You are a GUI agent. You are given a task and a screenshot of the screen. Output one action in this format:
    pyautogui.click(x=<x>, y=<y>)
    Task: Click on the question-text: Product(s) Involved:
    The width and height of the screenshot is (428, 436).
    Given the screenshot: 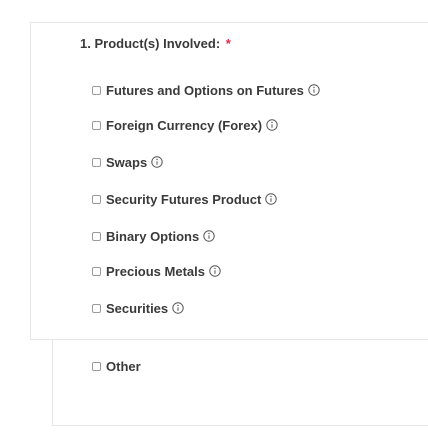 What is the action you would take?
    pyautogui.click(x=157, y=43)
    